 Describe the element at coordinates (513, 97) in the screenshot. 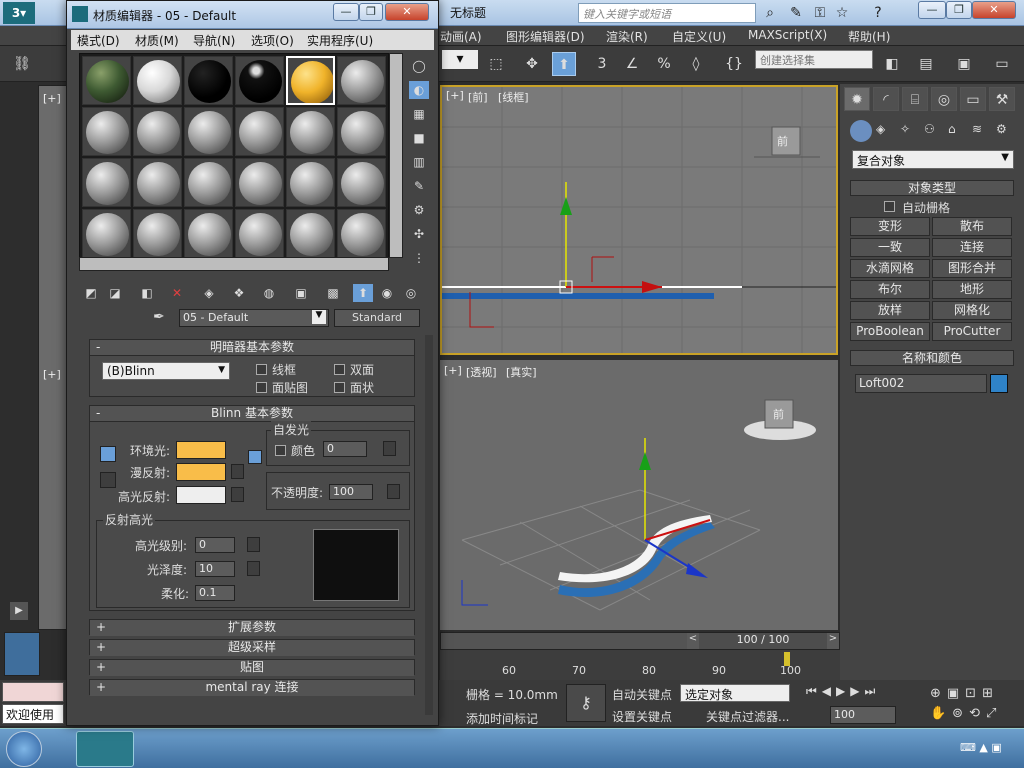

I see `viewport-shading-menu: [线框]` at that location.